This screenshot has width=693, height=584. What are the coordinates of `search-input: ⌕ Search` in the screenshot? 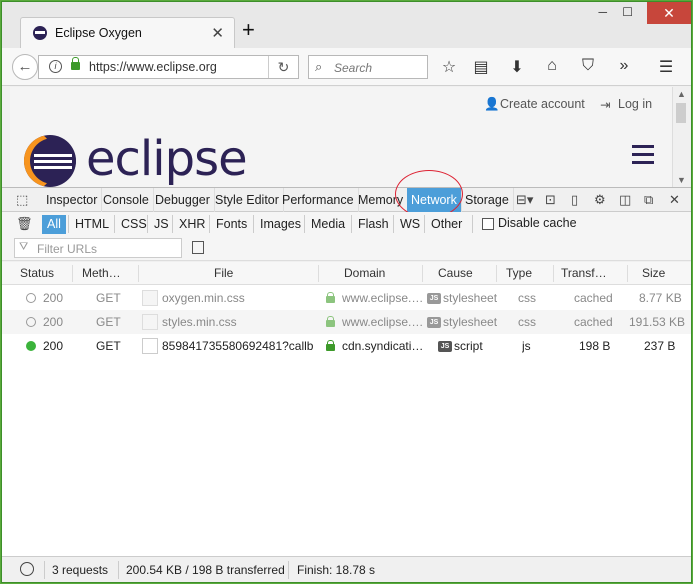 It's located at (368, 67).